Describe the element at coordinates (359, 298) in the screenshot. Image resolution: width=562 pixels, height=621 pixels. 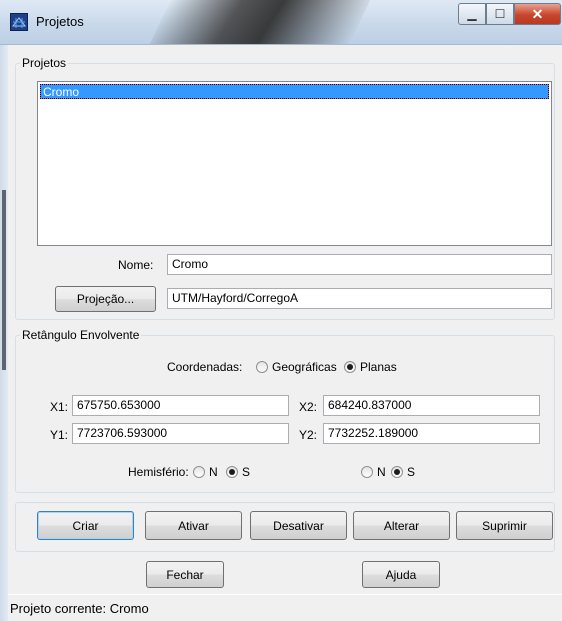
I see `projection-field: UTM/Hayford/CorregoA` at that location.